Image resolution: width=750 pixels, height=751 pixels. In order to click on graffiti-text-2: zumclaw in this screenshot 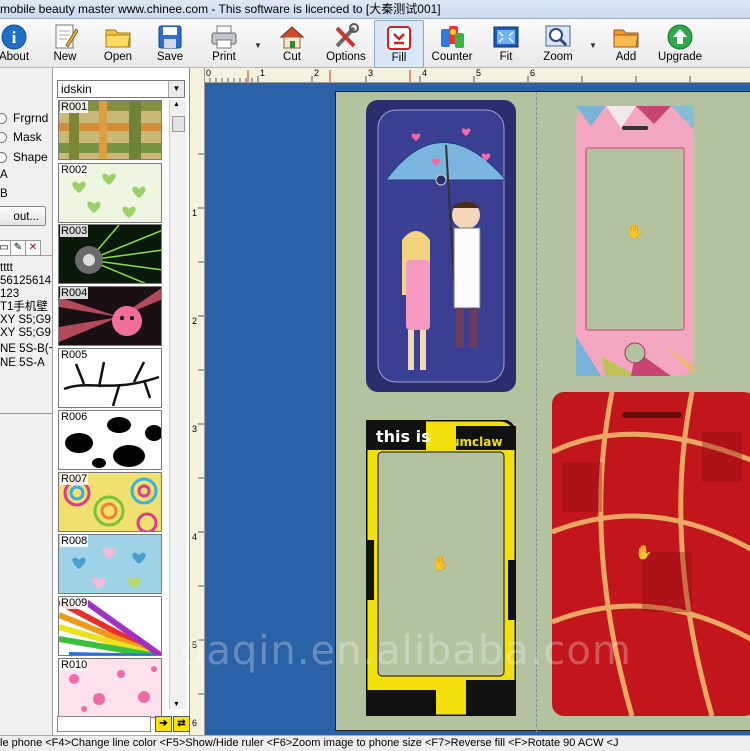, I will do `click(473, 442)`.